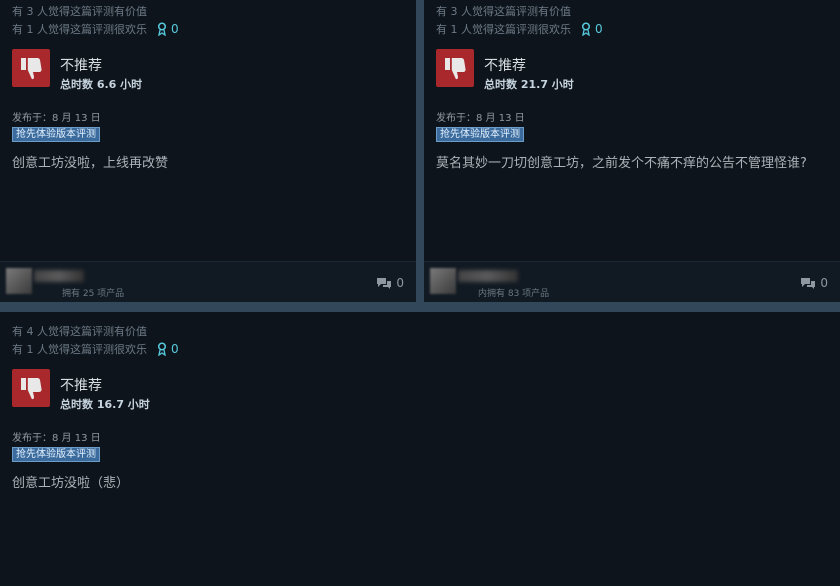 This screenshot has width=840, height=586. What do you see at coordinates (101, 84) in the screenshot?
I see `playtime: 总时数 6.6 小时` at bounding box center [101, 84].